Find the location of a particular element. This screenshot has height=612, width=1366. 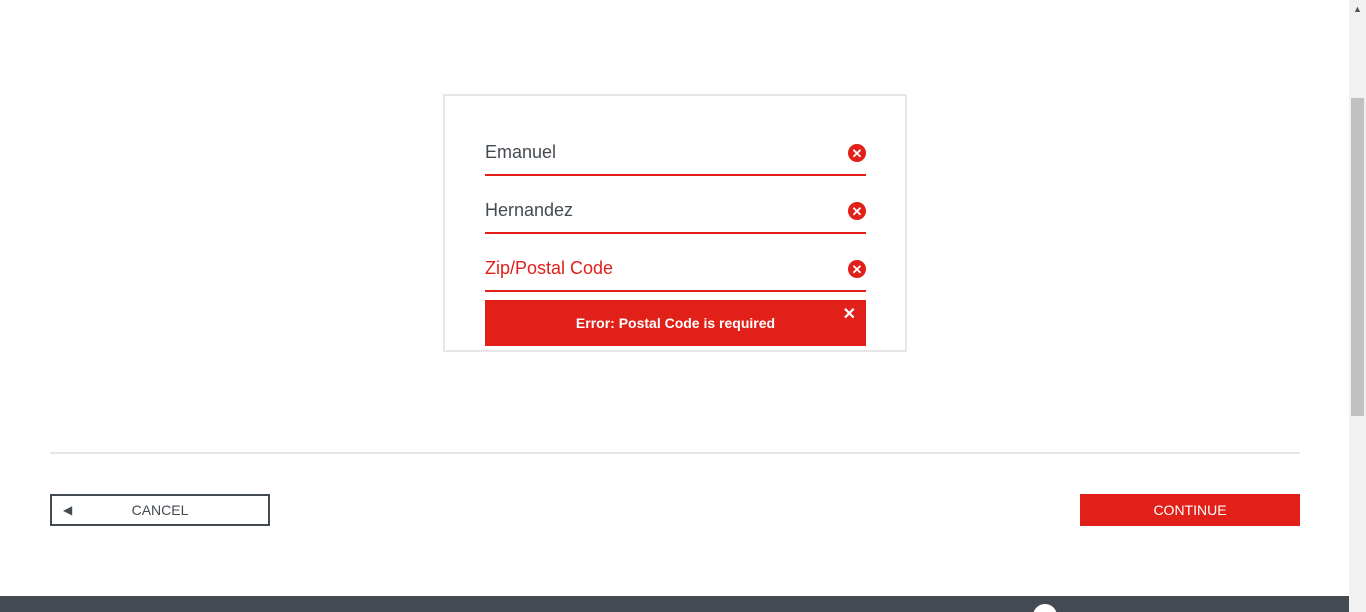

postal-code-placeholder: Zip/Postal Code is located at coordinates (549, 268).